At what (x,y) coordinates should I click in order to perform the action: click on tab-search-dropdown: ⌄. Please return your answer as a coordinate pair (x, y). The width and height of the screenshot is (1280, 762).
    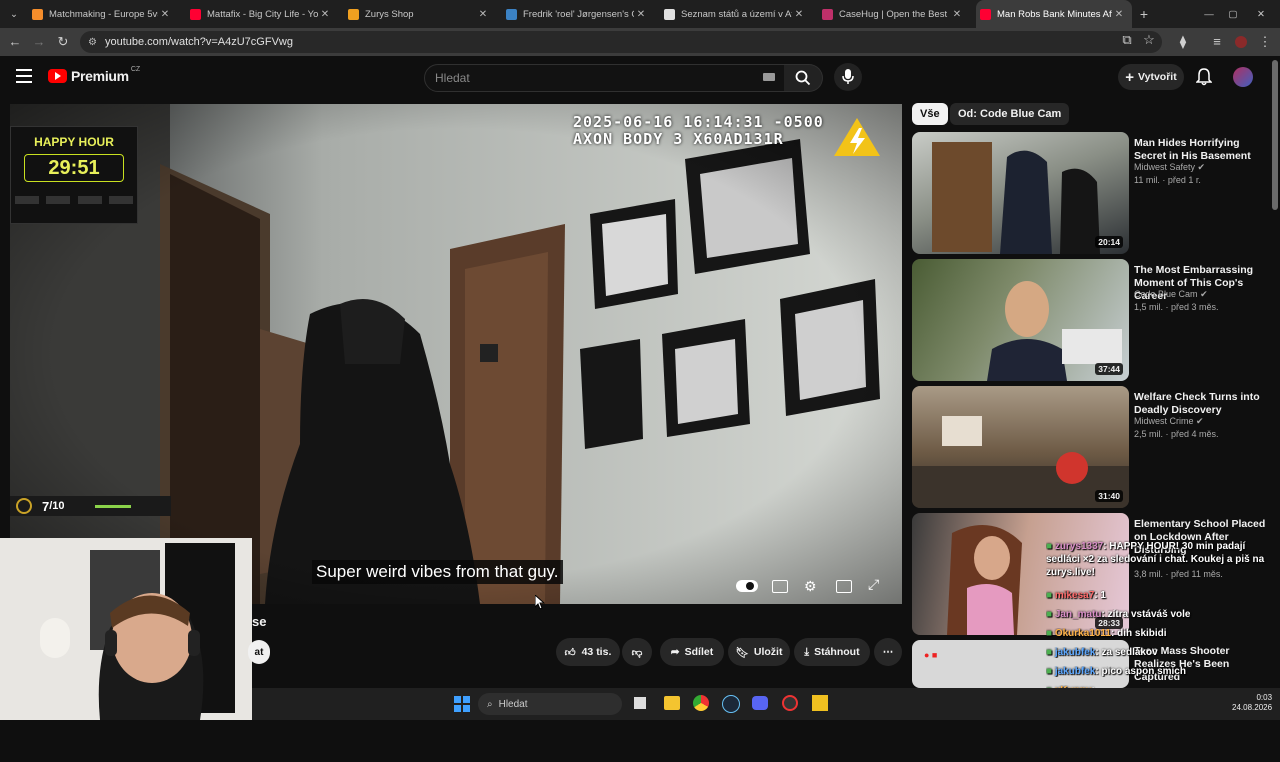
    Looking at the image, I should click on (14, 14).